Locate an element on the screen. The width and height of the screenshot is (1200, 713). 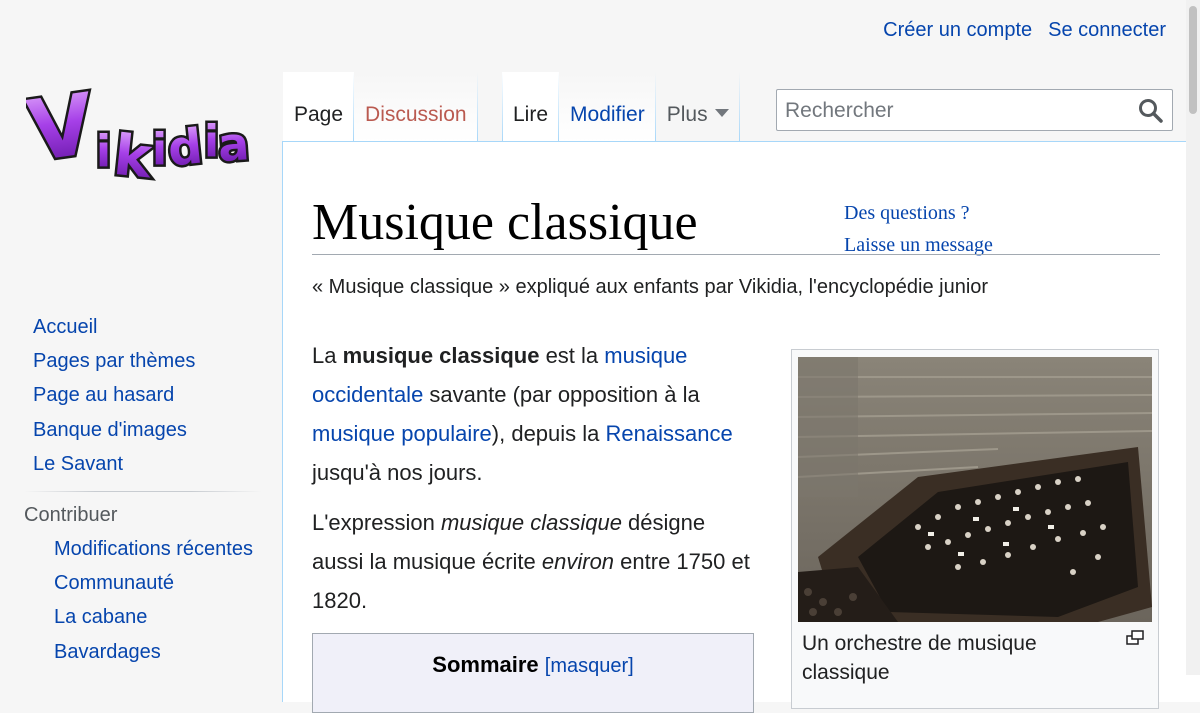
sidebar-item-recent-changes: Modifications récentes is located at coordinates (140, 549).